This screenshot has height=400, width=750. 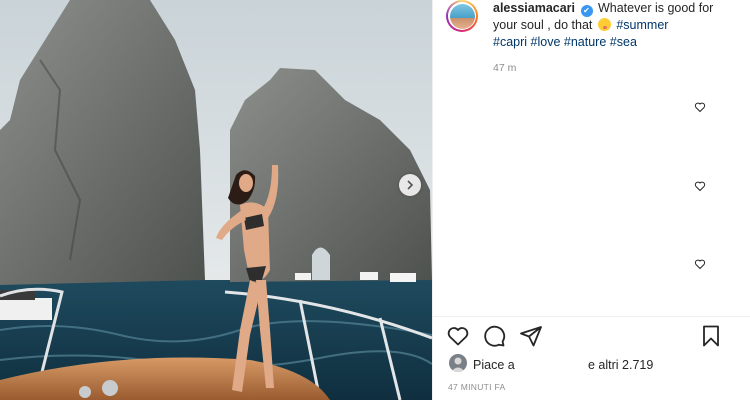 I want to click on hashtag-love: #love, so click(x=546, y=42).